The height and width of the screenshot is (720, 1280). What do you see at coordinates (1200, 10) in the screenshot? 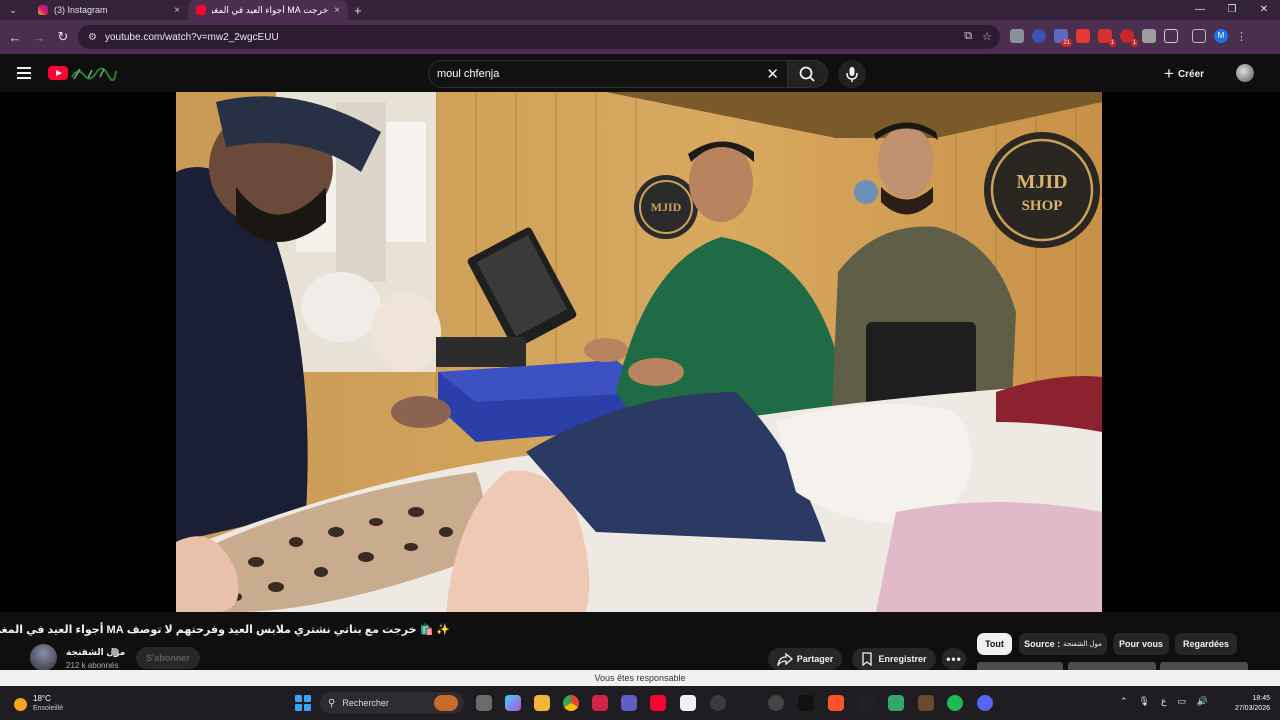
I see `minimize-button: —` at bounding box center [1200, 10].